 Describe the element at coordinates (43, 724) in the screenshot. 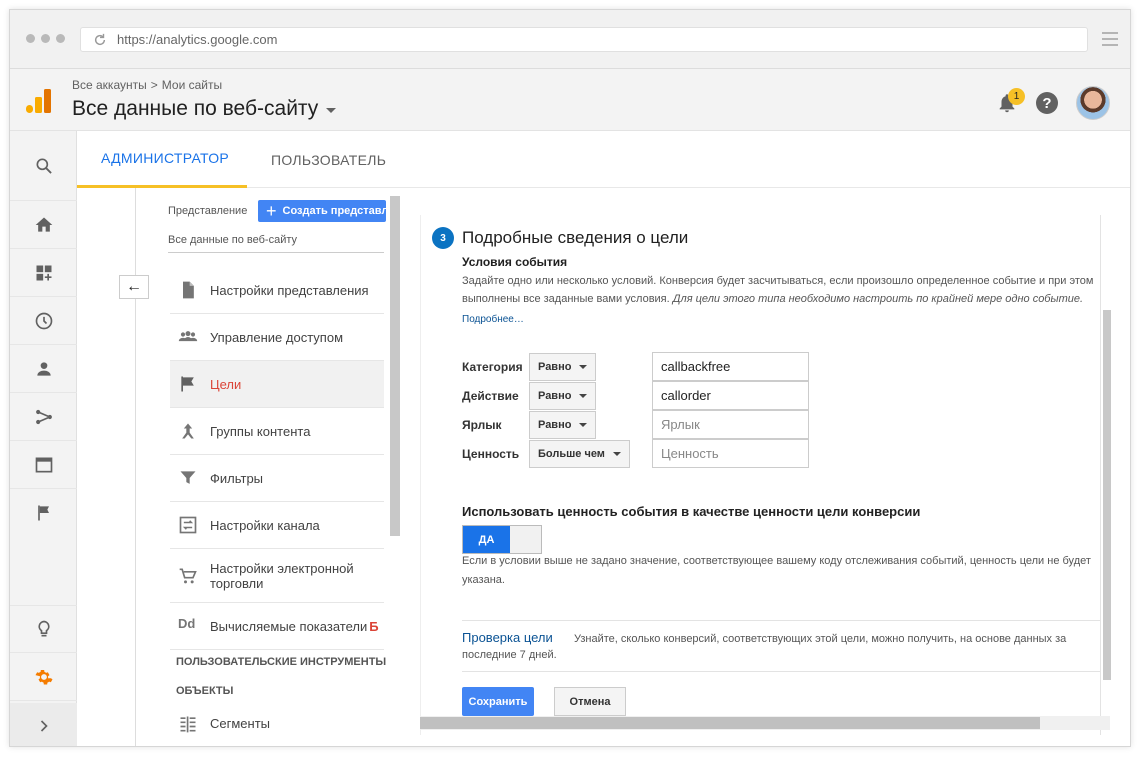

I see `expand-nav-button` at that location.